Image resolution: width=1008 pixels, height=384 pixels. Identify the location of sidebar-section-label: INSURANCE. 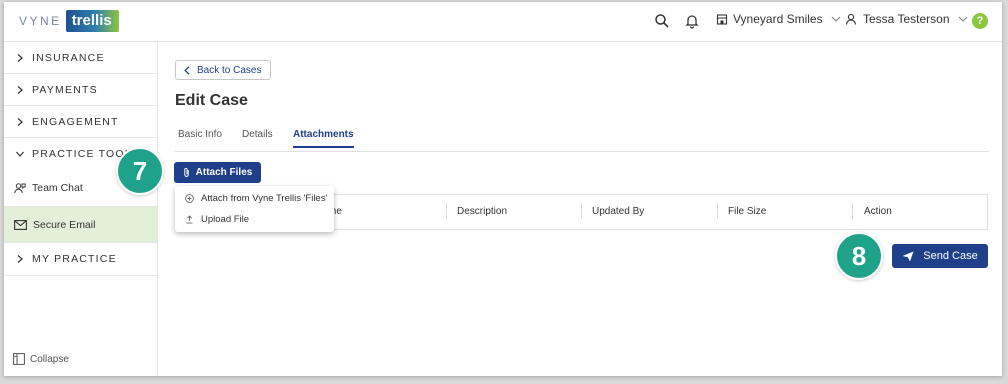
(68, 57).